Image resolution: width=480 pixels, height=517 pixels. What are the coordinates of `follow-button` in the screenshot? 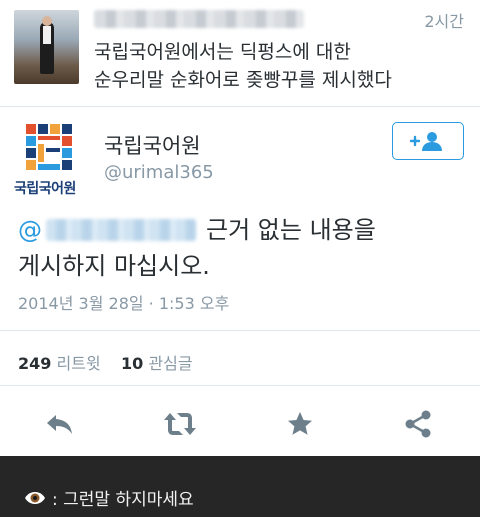 It's located at (428, 141).